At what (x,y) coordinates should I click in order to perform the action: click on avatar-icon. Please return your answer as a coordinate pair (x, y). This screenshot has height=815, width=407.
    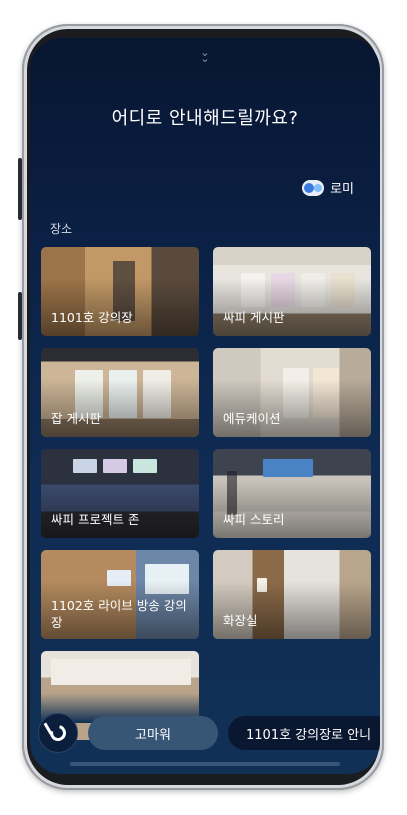
    Looking at the image, I should click on (313, 187).